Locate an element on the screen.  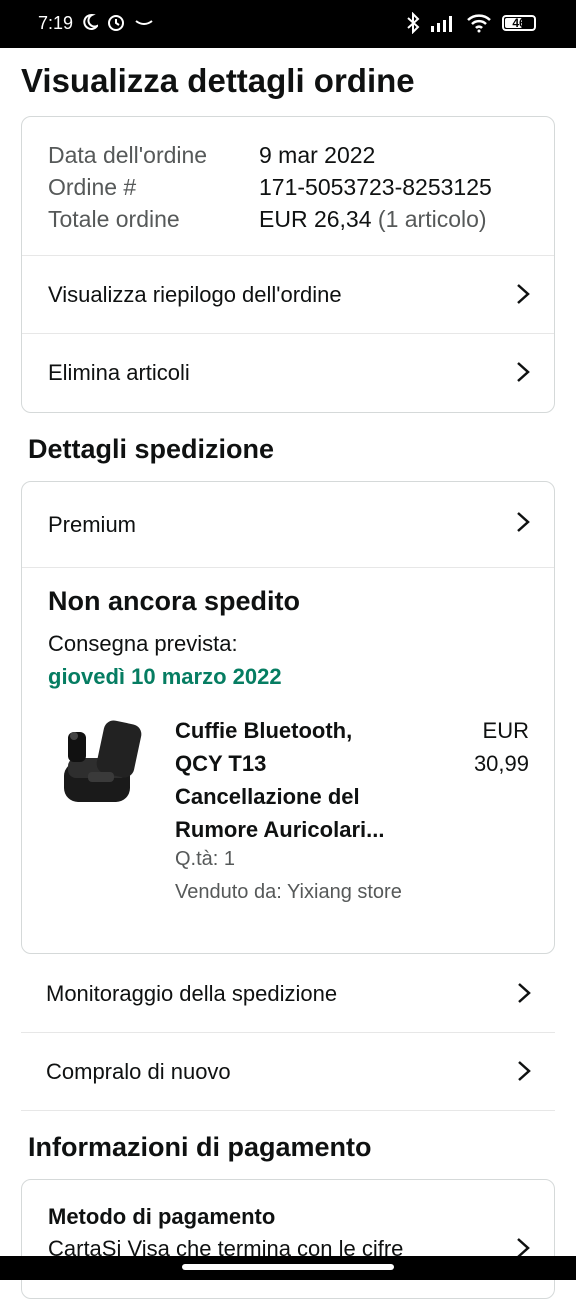
buy-again-label: Compralo di nuovo is located at coordinates (138, 1071).